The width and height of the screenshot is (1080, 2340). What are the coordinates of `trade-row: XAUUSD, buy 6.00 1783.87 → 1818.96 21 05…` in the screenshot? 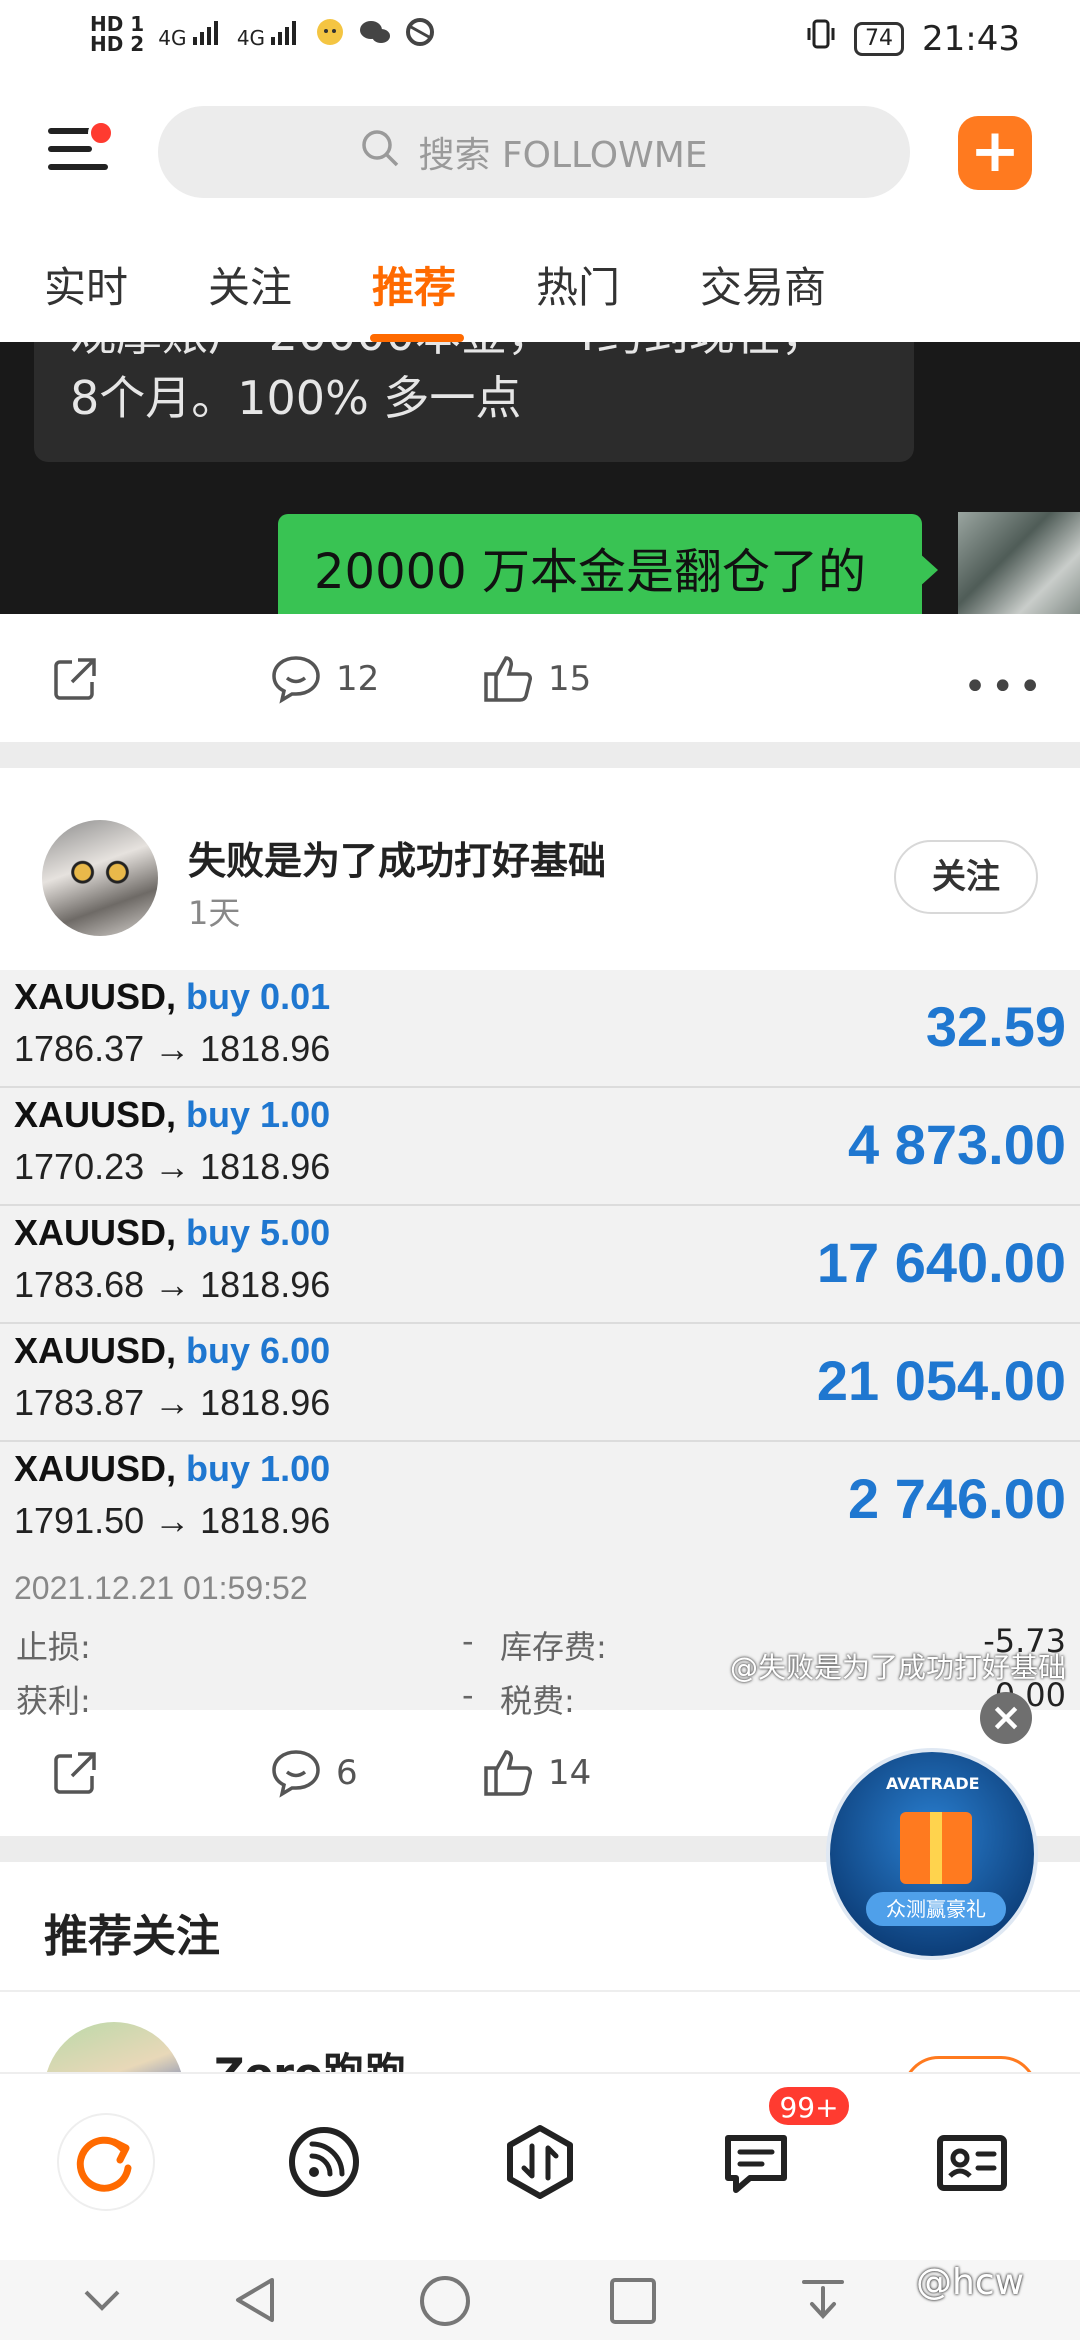 It's located at (540, 1383).